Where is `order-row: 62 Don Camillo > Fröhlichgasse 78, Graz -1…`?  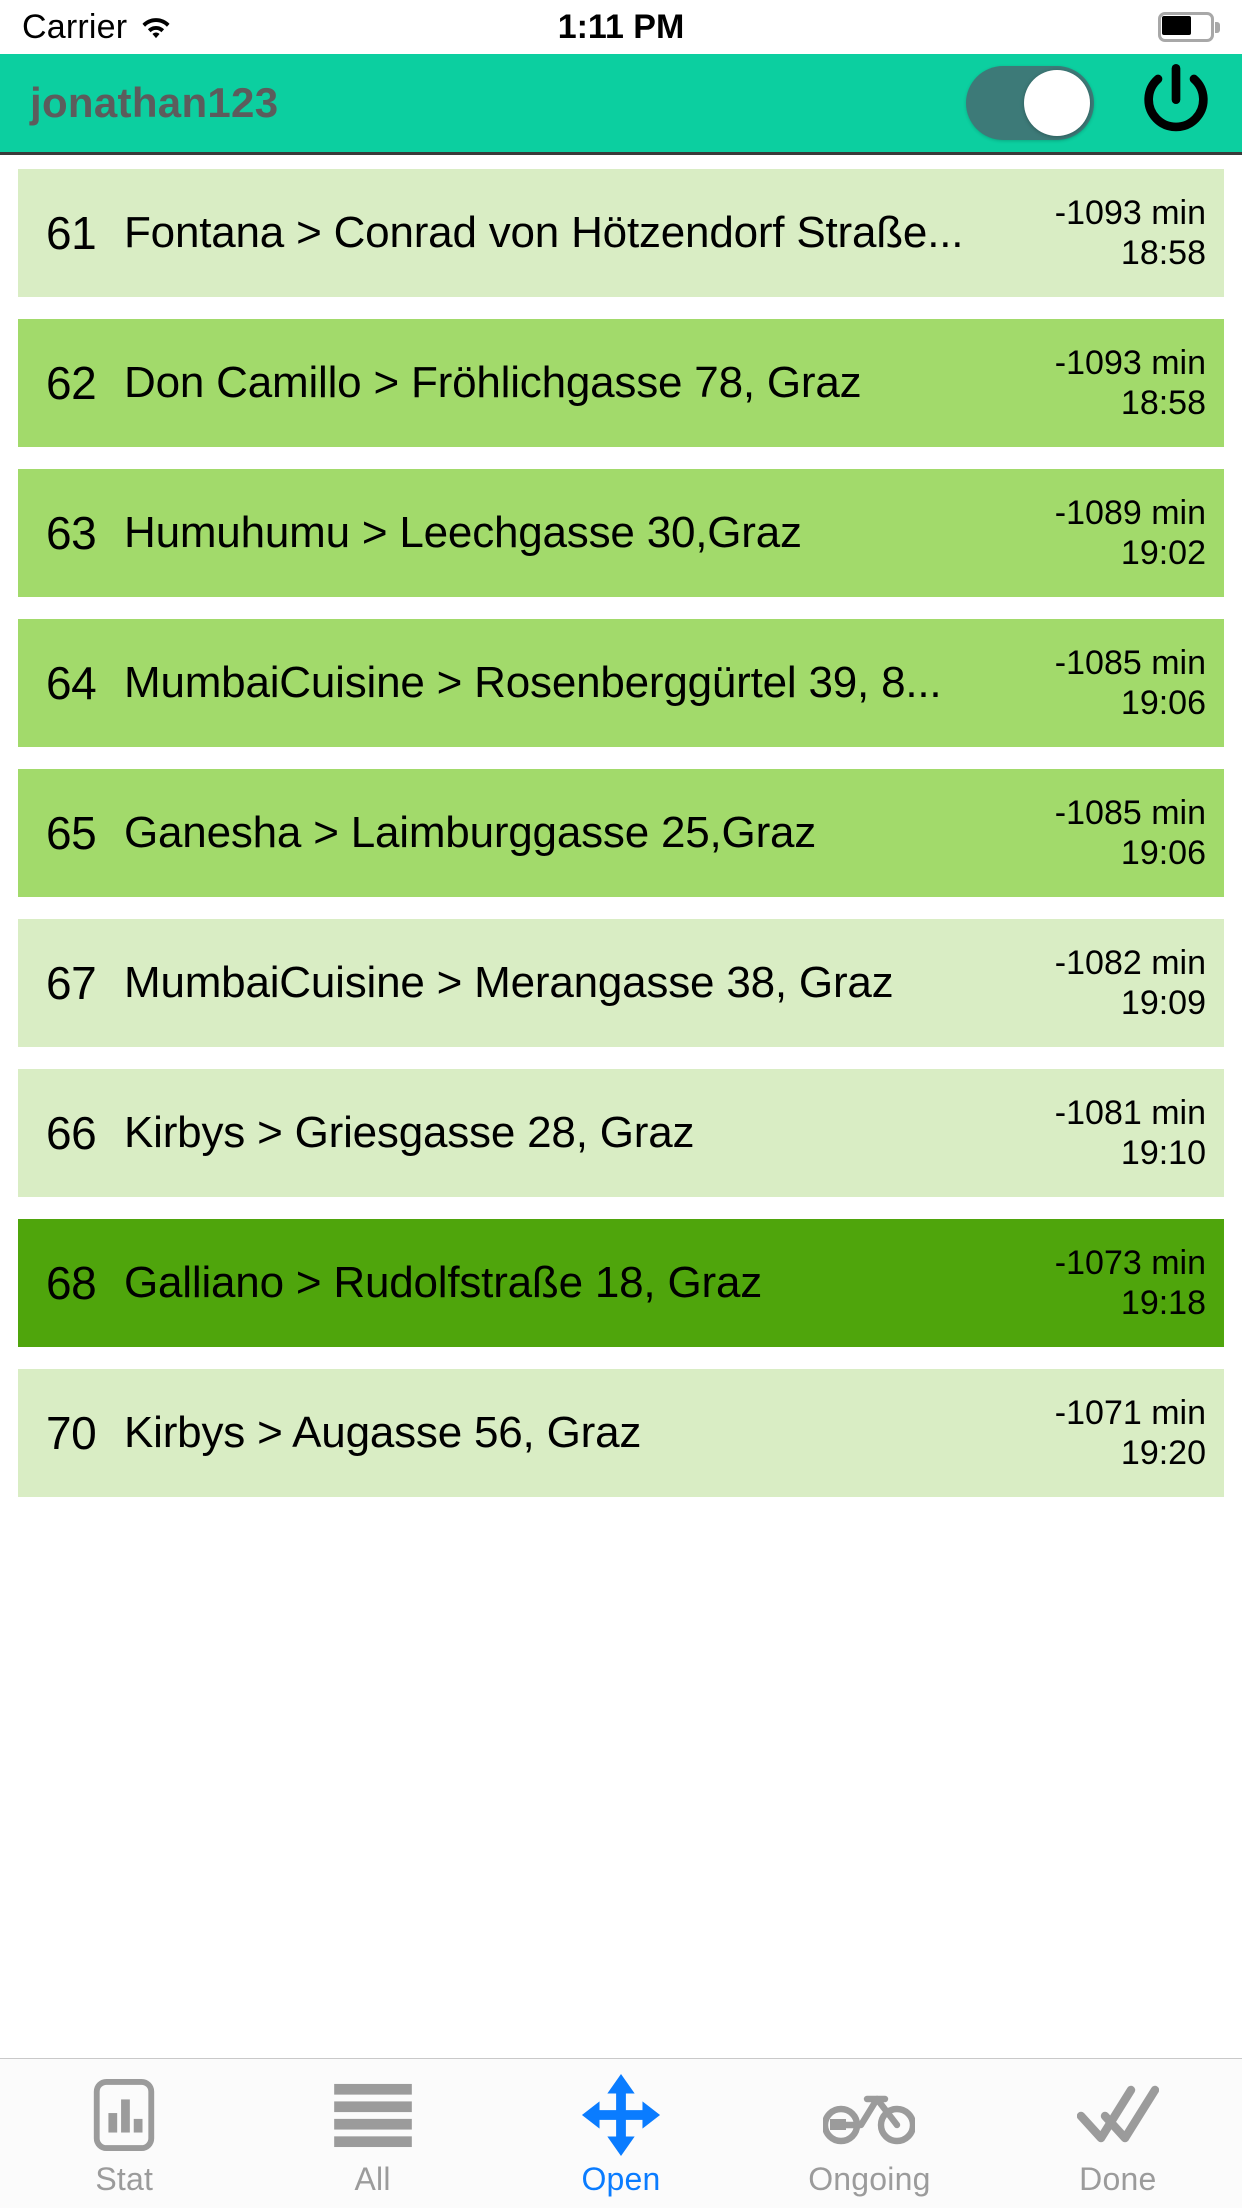 order-row: 62 Don Camillo > Fröhlichgasse 78, Graz -1… is located at coordinates (621, 383).